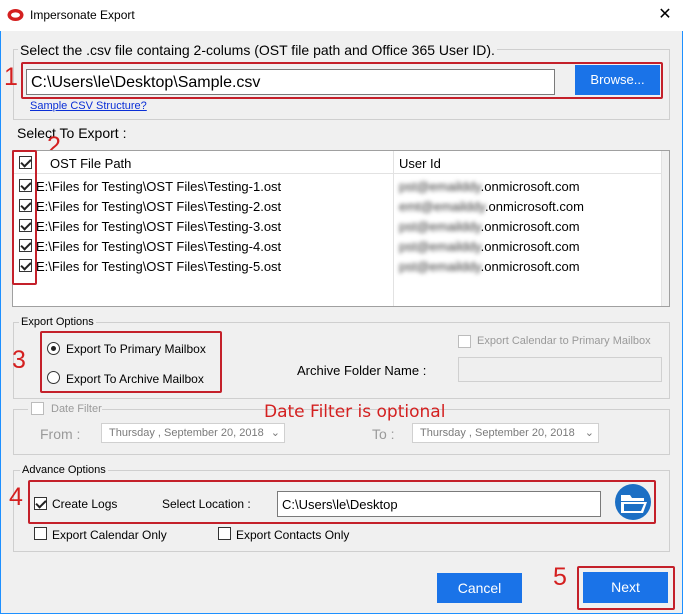 The height and width of the screenshot is (614, 683). Describe the element at coordinates (16, 497) in the screenshot. I see `annotation-number-4: 4` at that location.